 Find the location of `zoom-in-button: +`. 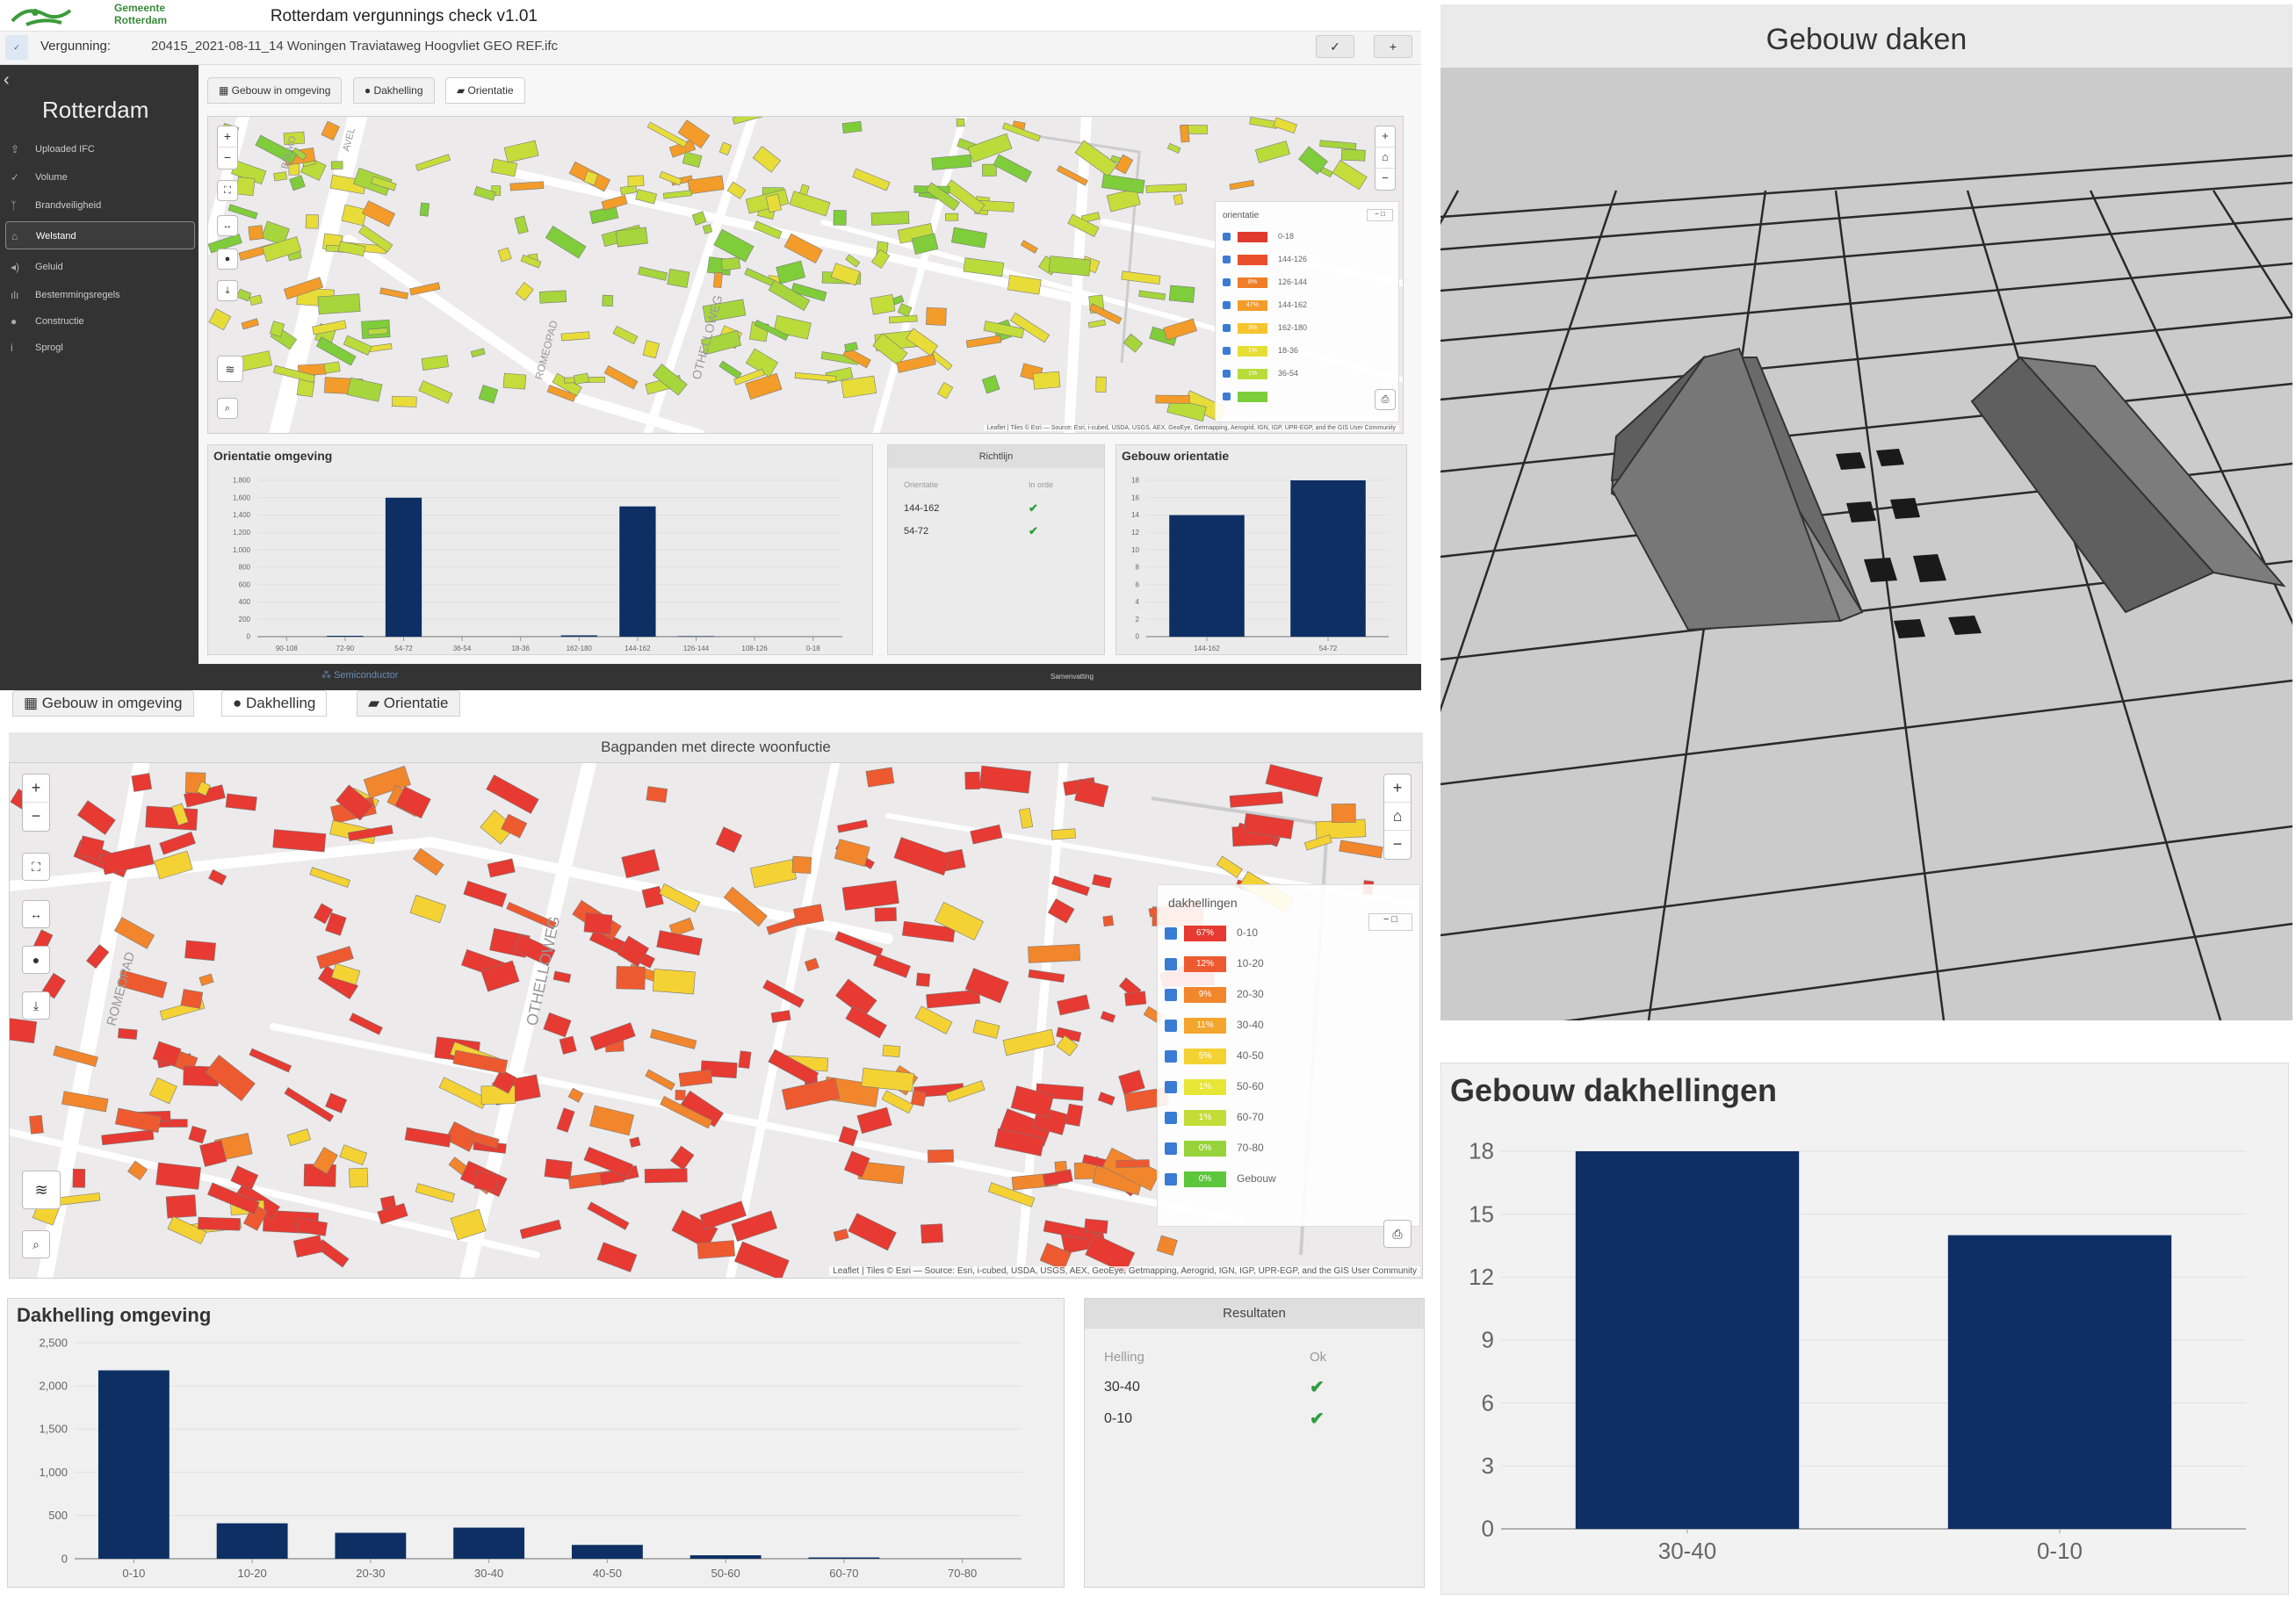

zoom-in-button: + is located at coordinates (227, 137).